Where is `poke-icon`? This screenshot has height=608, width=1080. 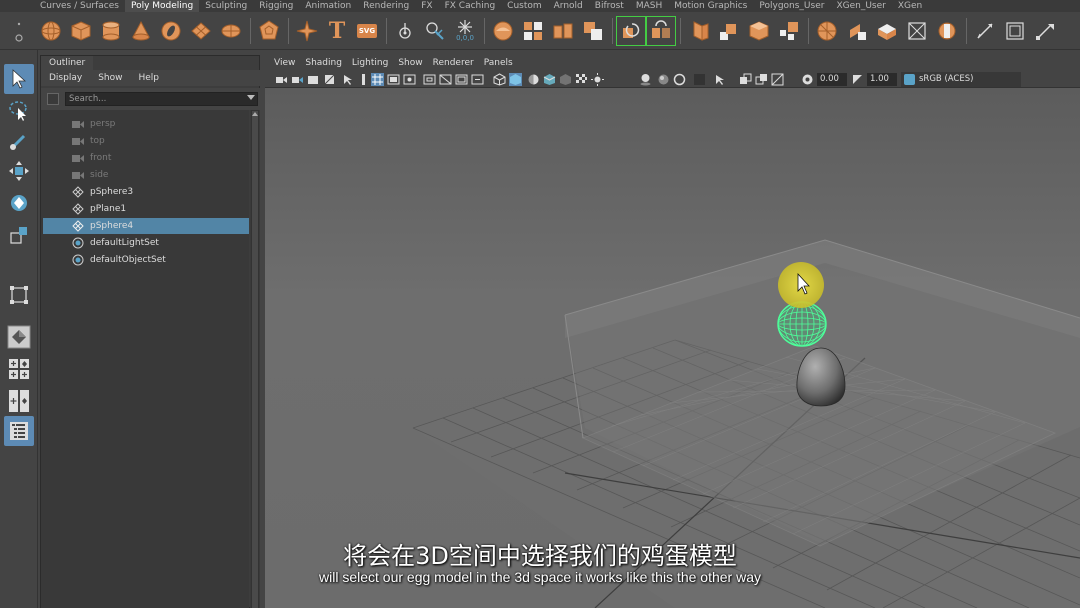 poke-icon is located at coordinates (1015, 31).